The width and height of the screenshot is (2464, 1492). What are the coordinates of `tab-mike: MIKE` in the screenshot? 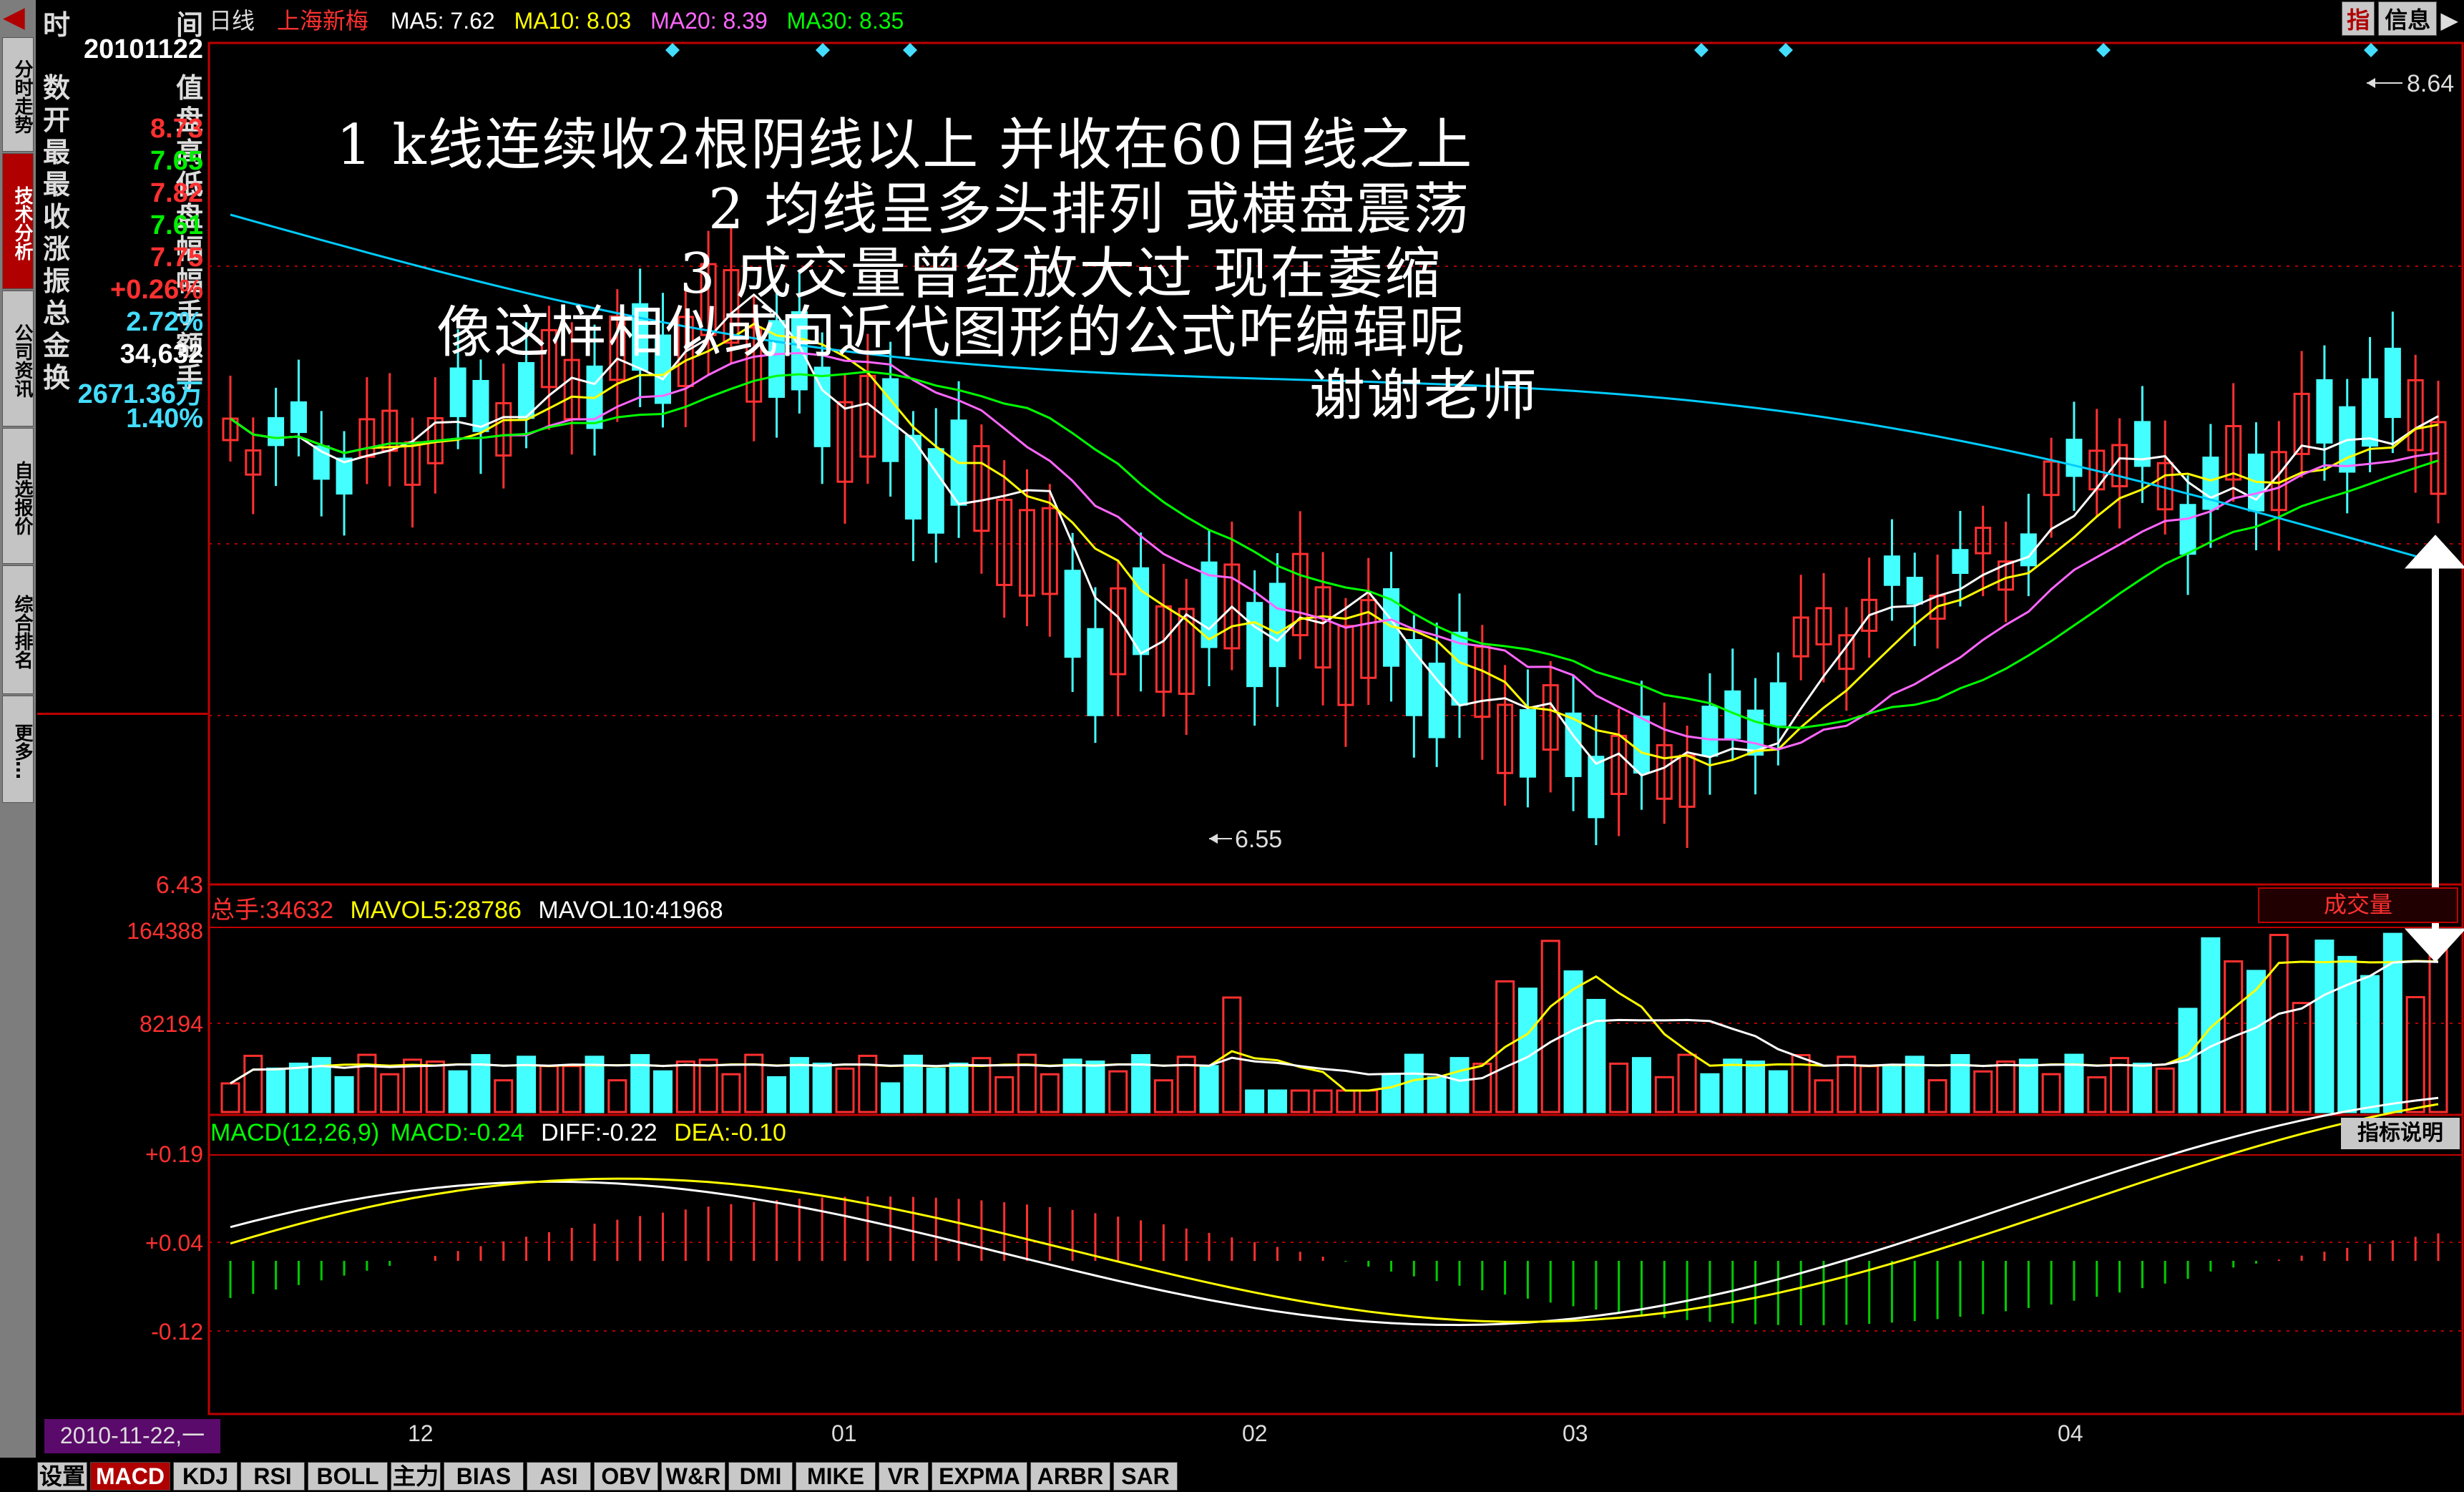 It's located at (836, 1476).